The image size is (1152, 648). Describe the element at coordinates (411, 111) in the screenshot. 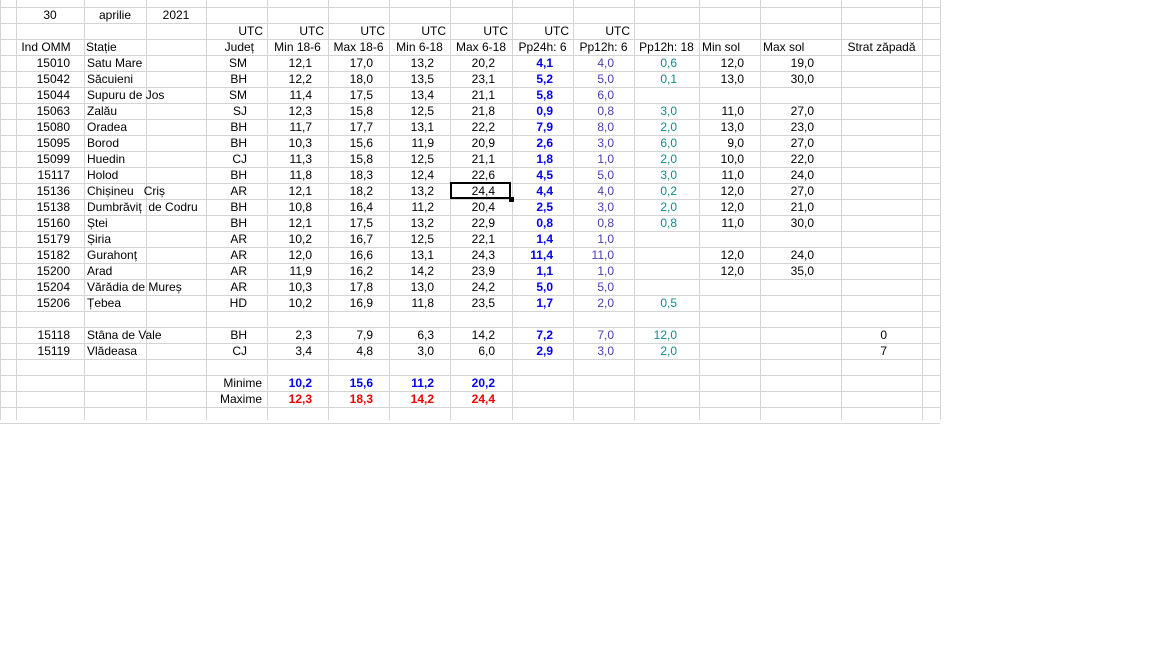

I see `table-cell: 12,5` at that location.